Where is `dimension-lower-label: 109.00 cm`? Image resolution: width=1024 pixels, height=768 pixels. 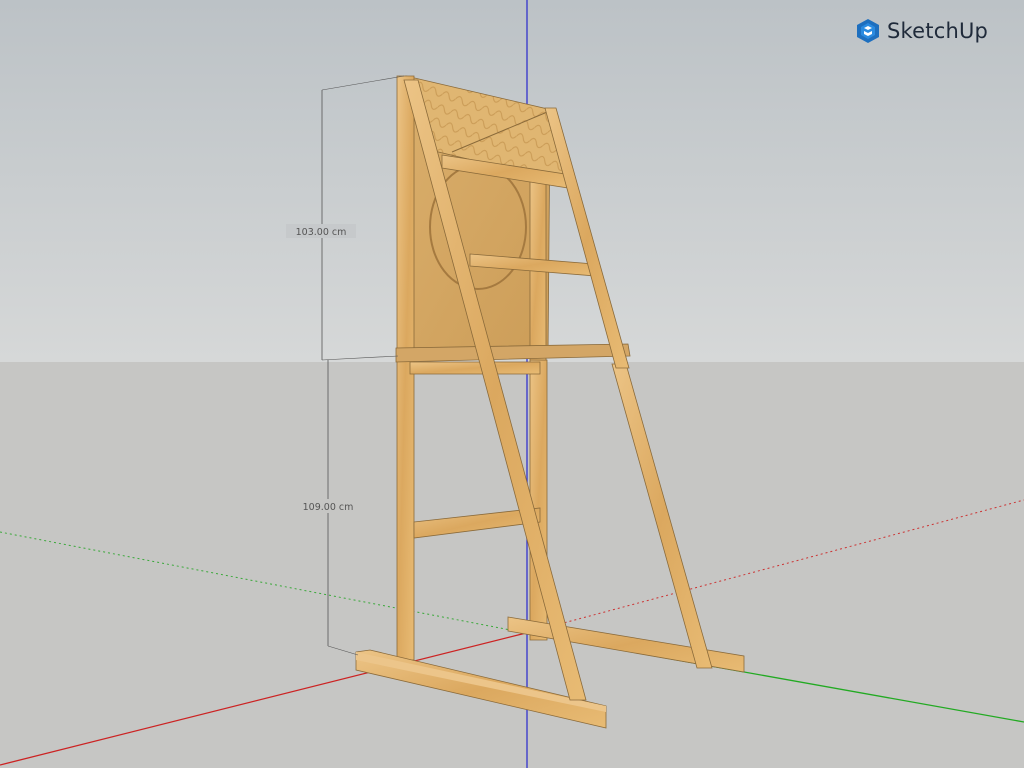
dimension-lower-label: 109.00 cm is located at coordinates (328, 507).